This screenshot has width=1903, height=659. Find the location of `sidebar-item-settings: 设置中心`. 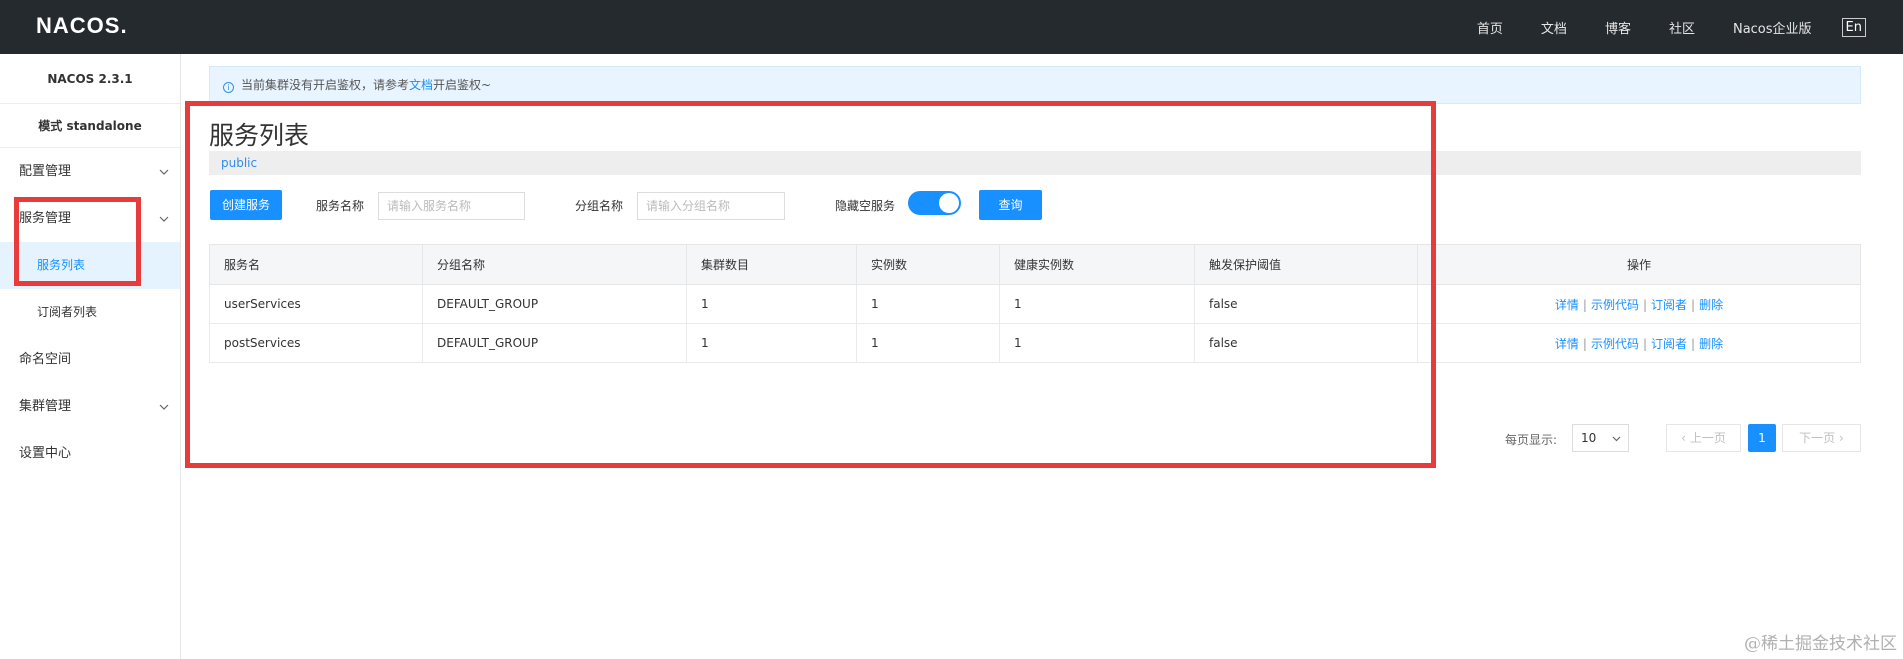

sidebar-item-settings: 设置中心 is located at coordinates (90, 453).